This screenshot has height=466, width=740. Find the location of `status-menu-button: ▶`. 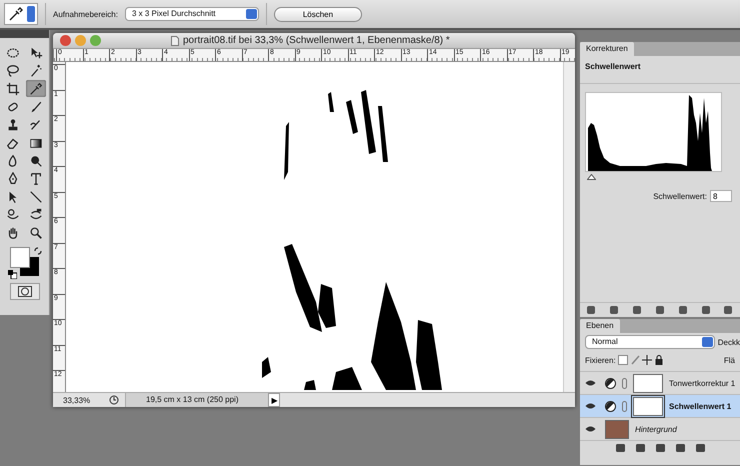

status-menu-button: ▶ is located at coordinates (274, 400).